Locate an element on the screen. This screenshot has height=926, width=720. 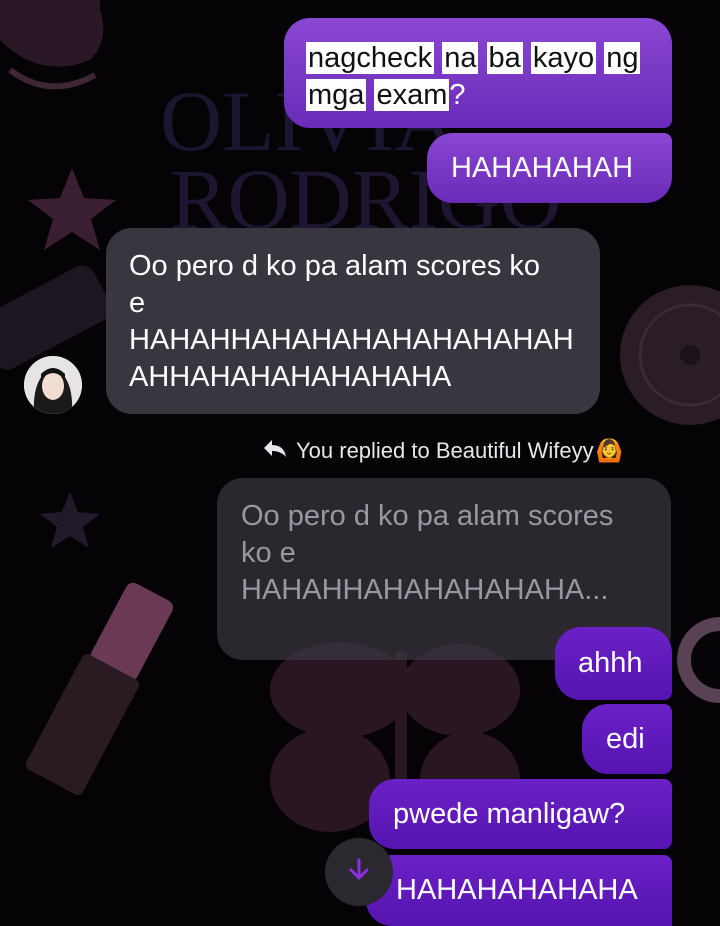
message-word: mga is located at coordinates (336, 95).